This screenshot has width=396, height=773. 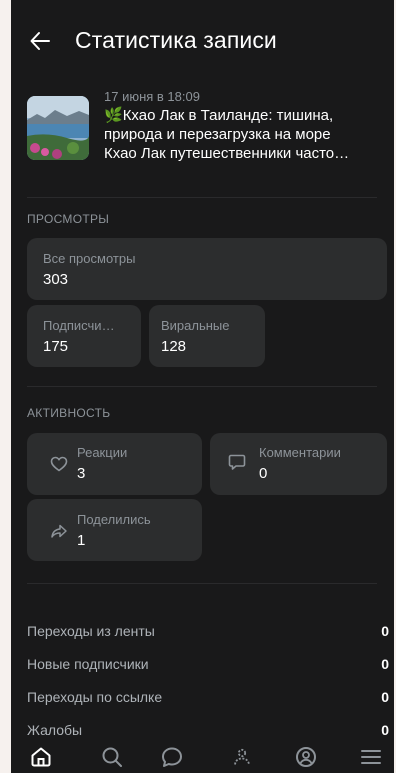 What do you see at coordinates (56, 346) in the screenshot?
I see `subscribers-views-value: 175` at bounding box center [56, 346].